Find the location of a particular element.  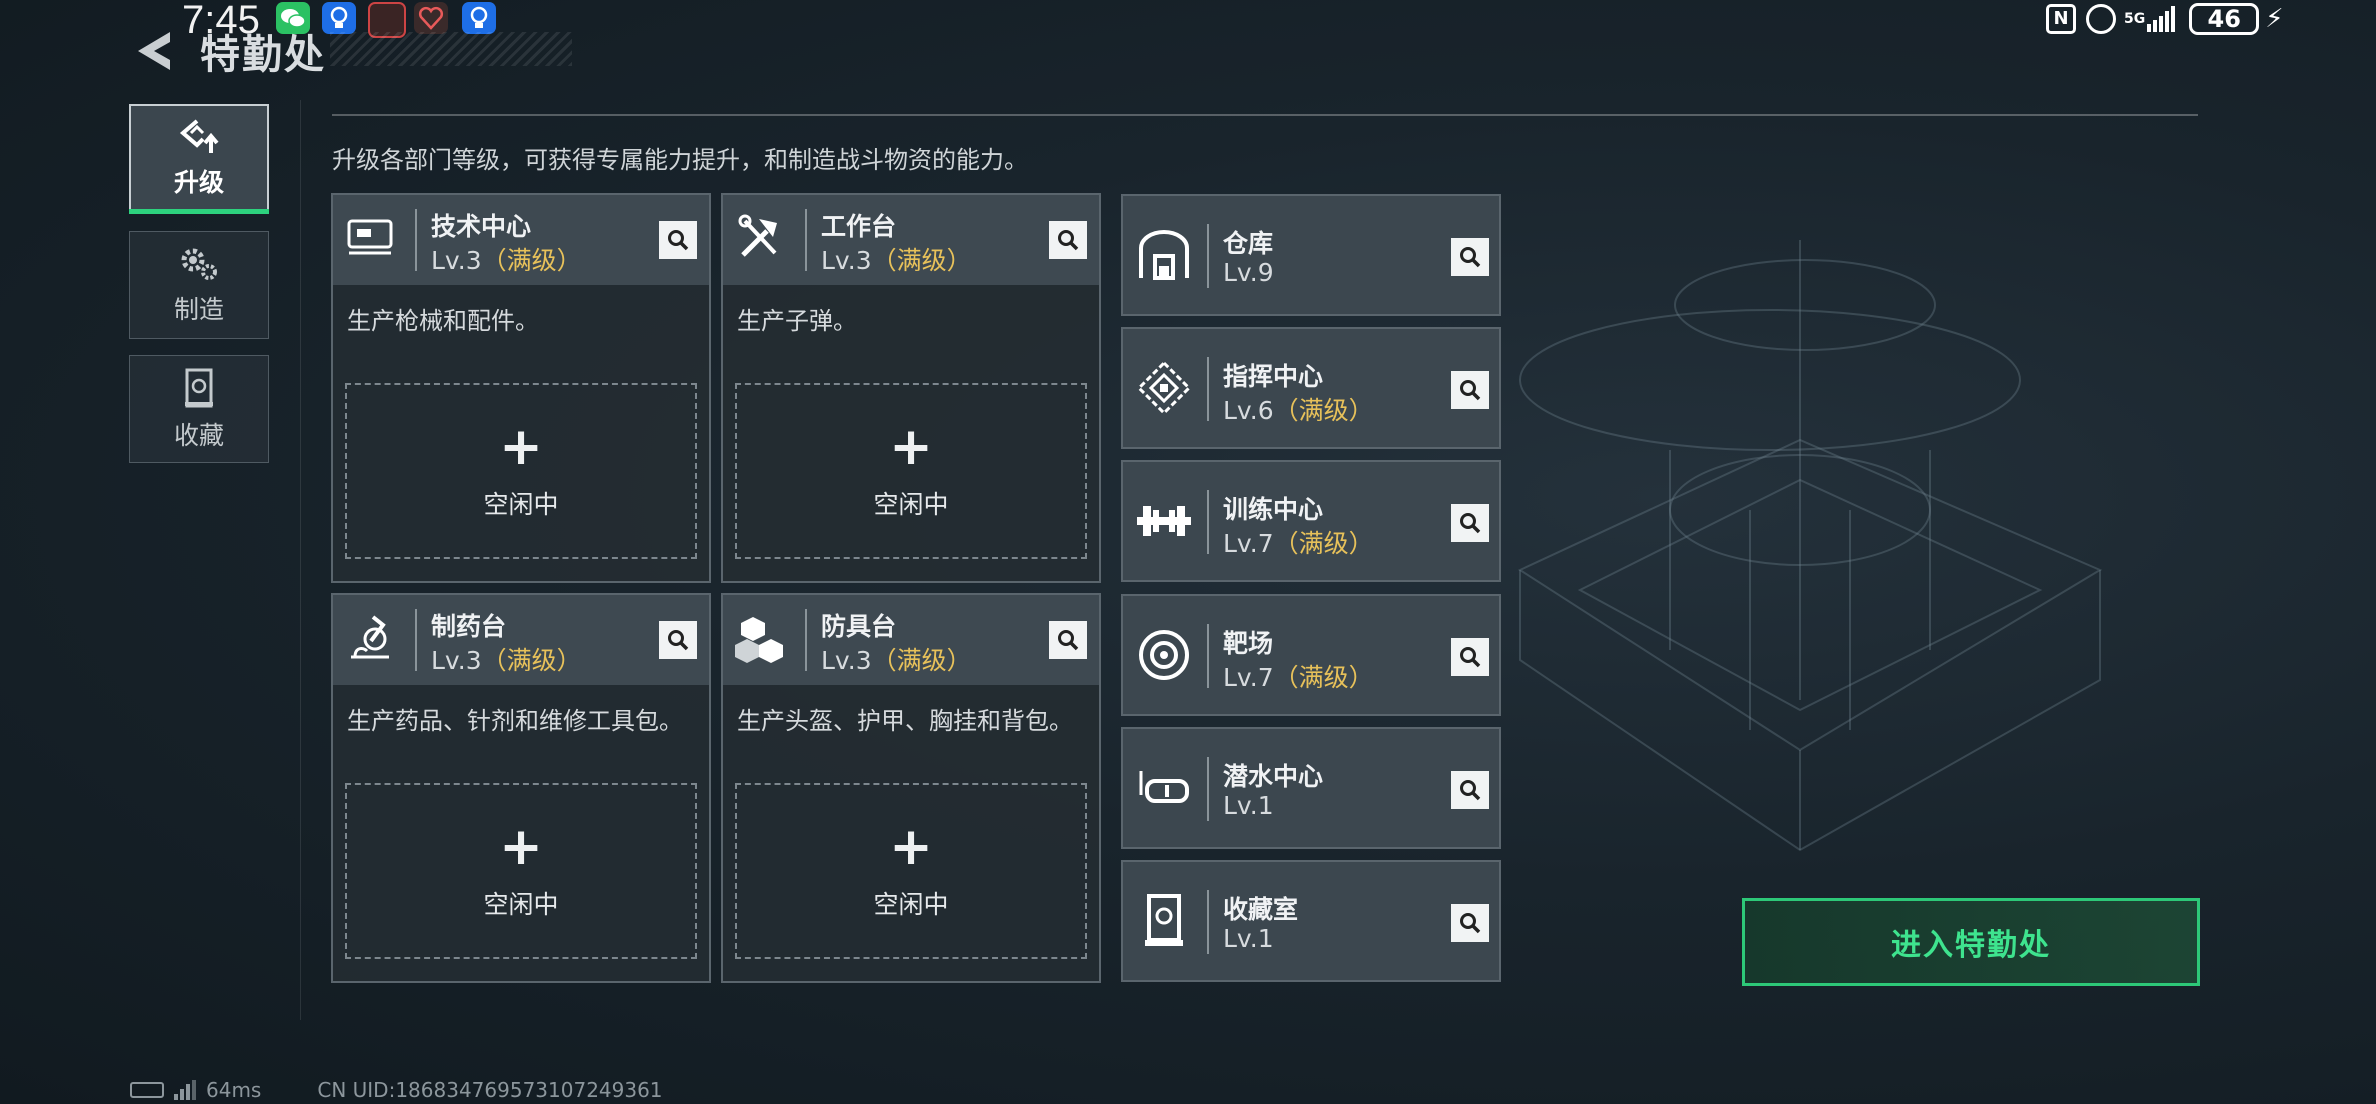

workstation-card-workbench: 工作台 Lv.3（满级） 生产子弹。 + 空闲中 is located at coordinates (911, 388).